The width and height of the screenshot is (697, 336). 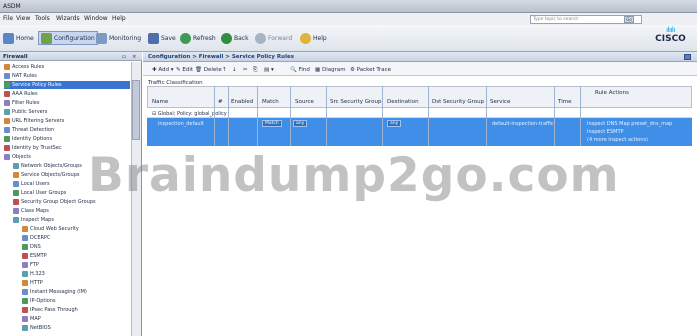 I want to click on save-button: Save, so click(x=162, y=38).